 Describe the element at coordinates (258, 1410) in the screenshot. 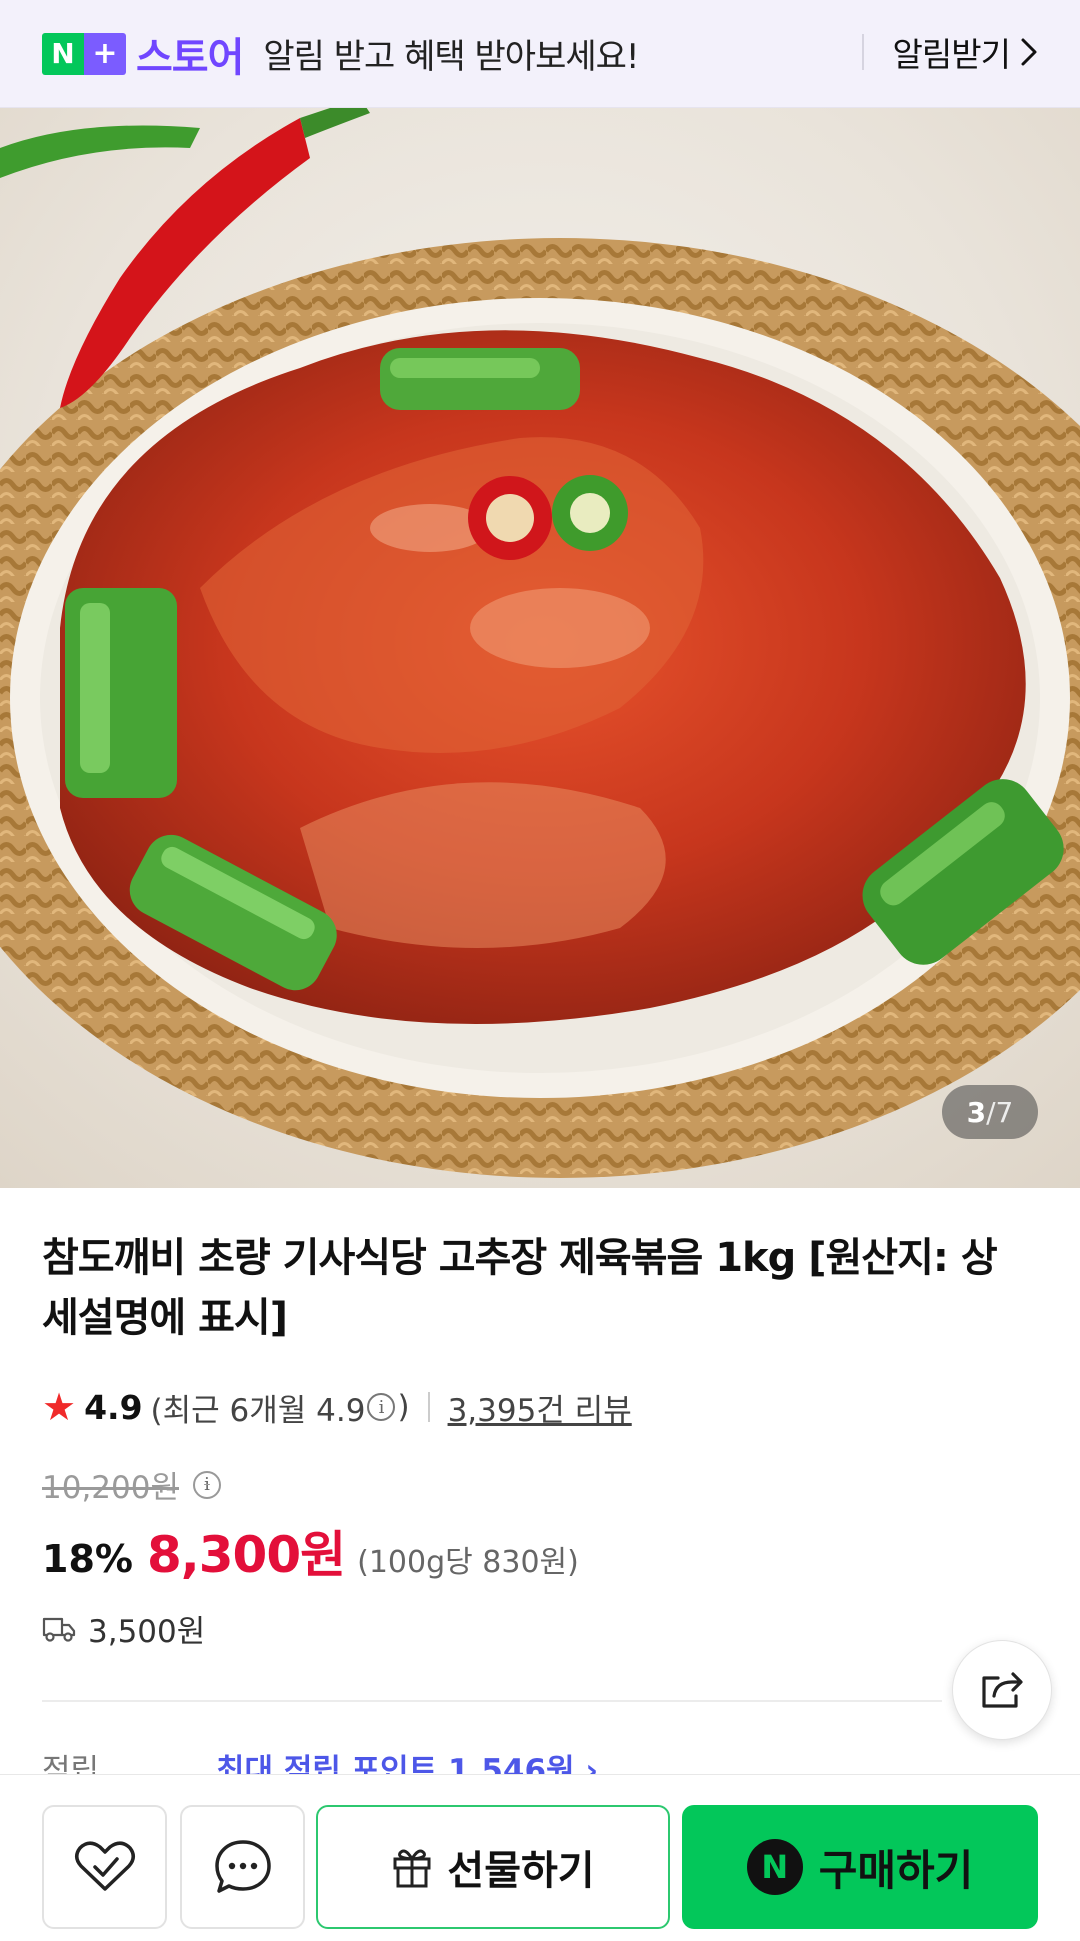

I see `recent-rating-text: (최근 6개월 4.9` at that location.